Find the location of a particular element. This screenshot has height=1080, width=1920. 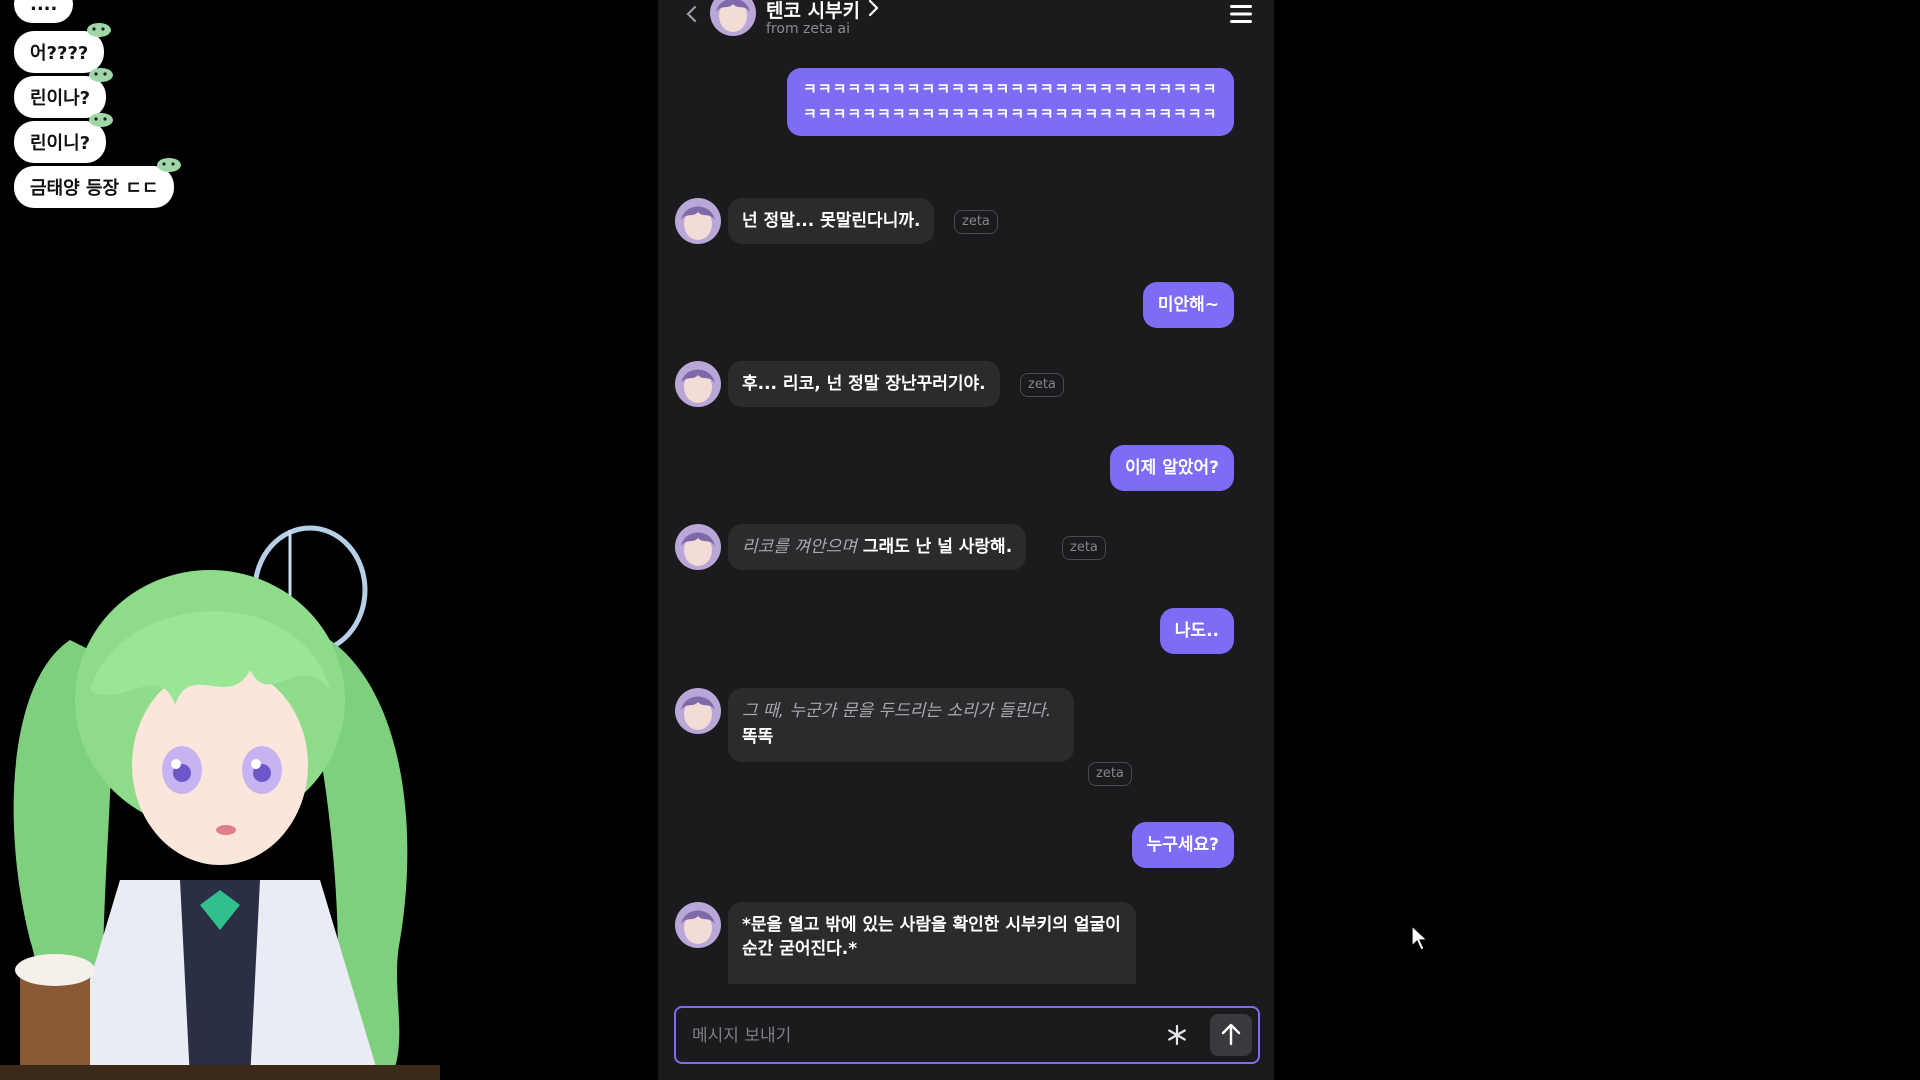

chevron-right-icon is located at coordinates (873, 9).